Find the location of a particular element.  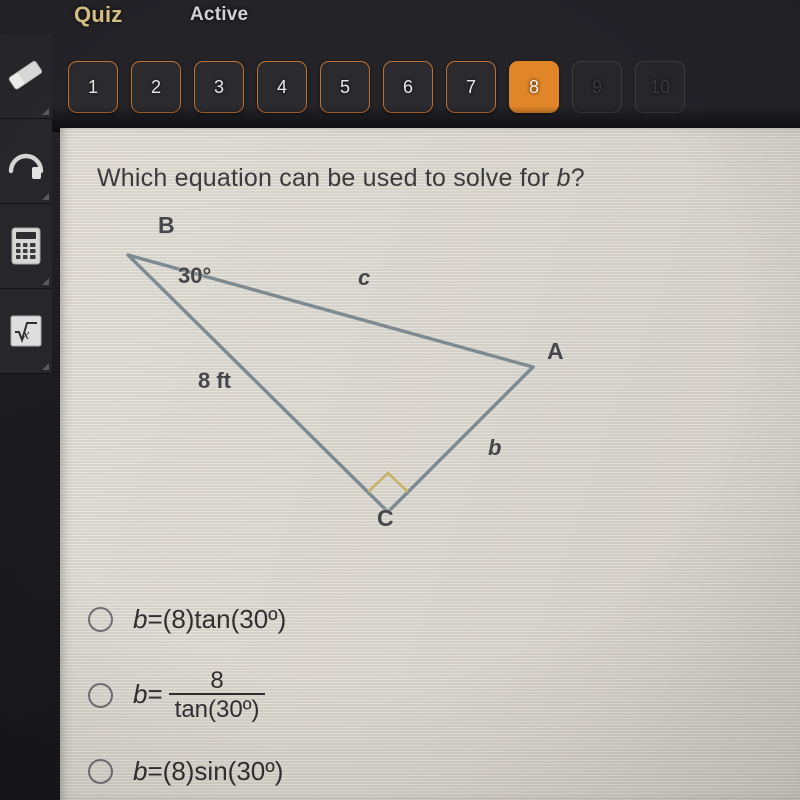

pager-button-2: 2 is located at coordinates (156, 87).